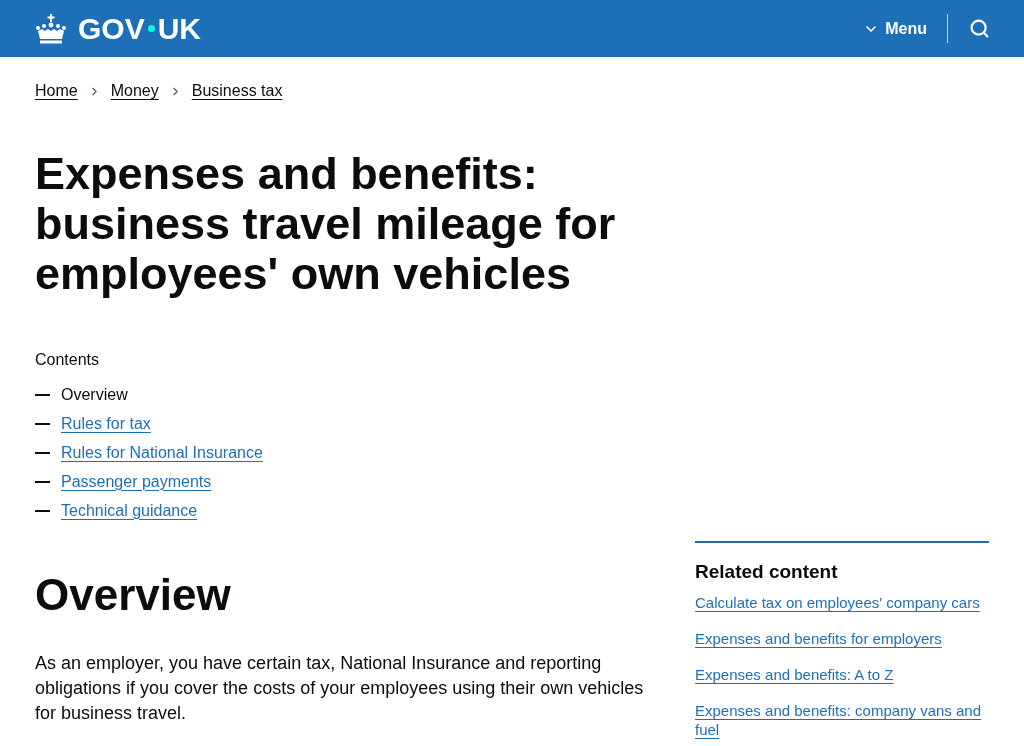 This screenshot has height=746, width=1024. Describe the element at coordinates (129, 510) in the screenshot. I see `contents-link: Technical guidance` at that location.